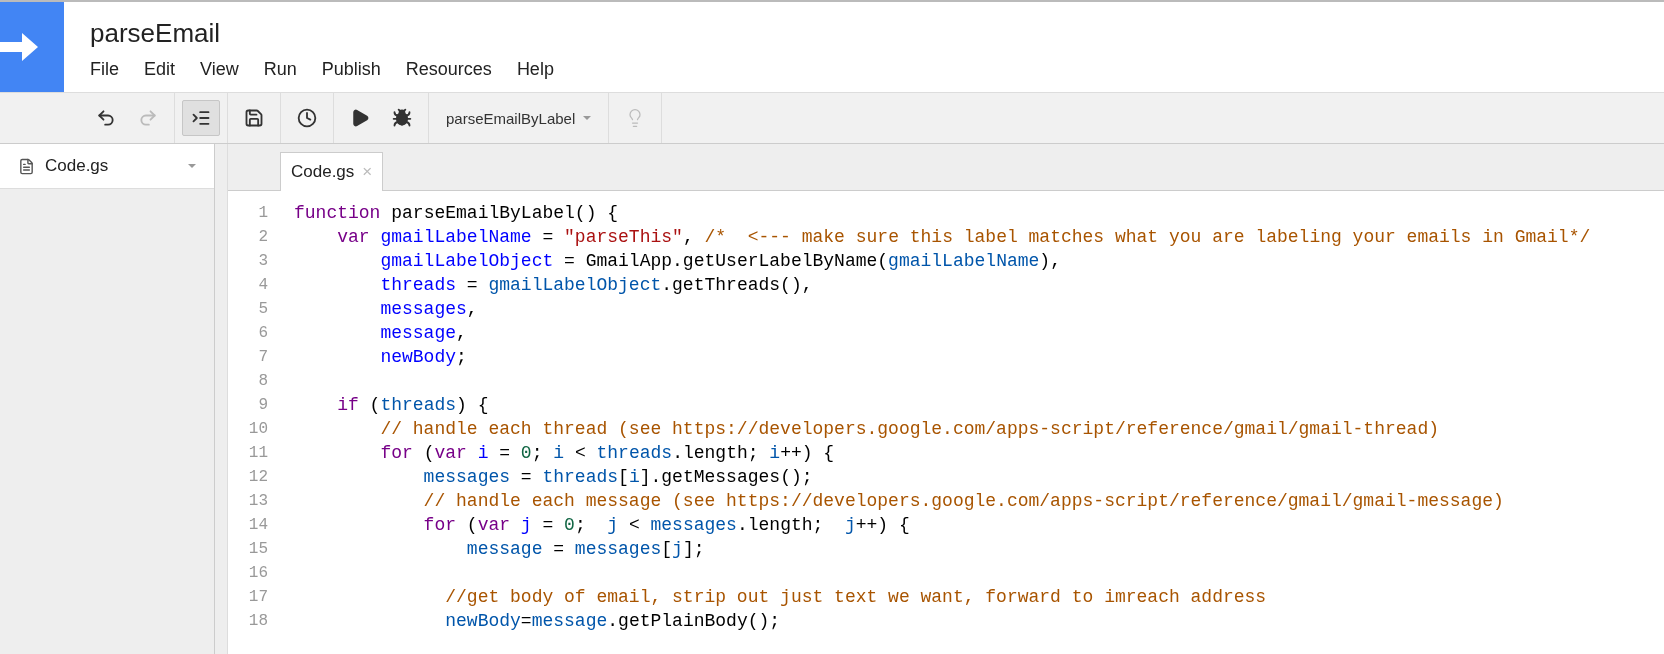 The image size is (1664, 654). Describe the element at coordinates (262, 333) in the screenshot. I see `line-number: 6` at that location.